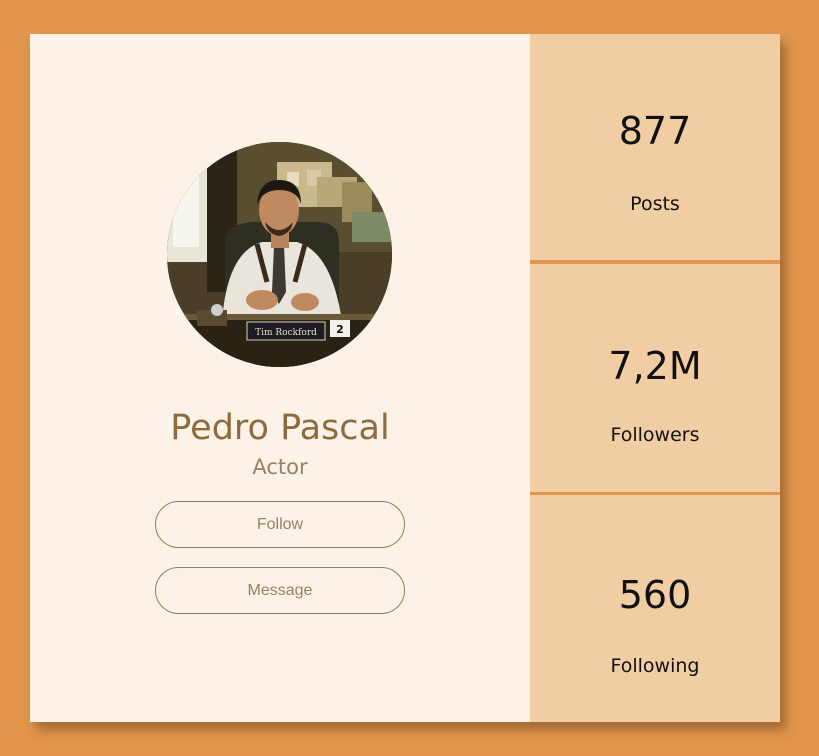 The width and height of the screenshot is (819, 756). What do you see at coordinates (280, 428) in the screenshot?
I see `profile-name: Pedro Pascal` at bounding box center [280, 428].